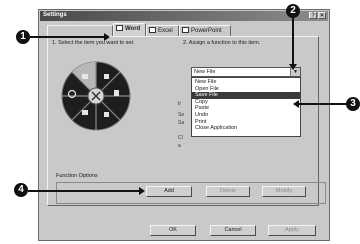 This screenshot has width=360, height=244. Describe the element at coordinates (292, 230) in the screenshot. I see `apply-button: Apply` at that location.